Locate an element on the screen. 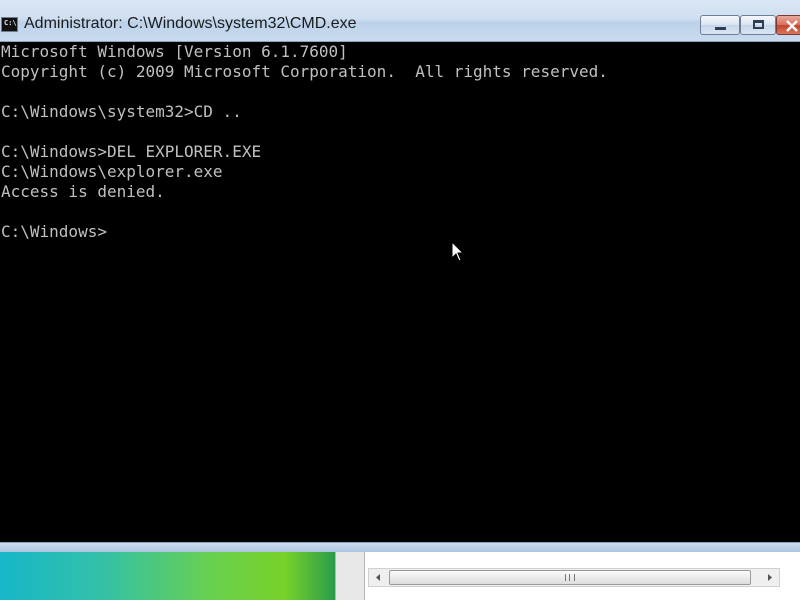 The image size is (800, 600). console-line-1: Microsoft Windows [Version 6.1.7600] is located at coordinates (174, 51).